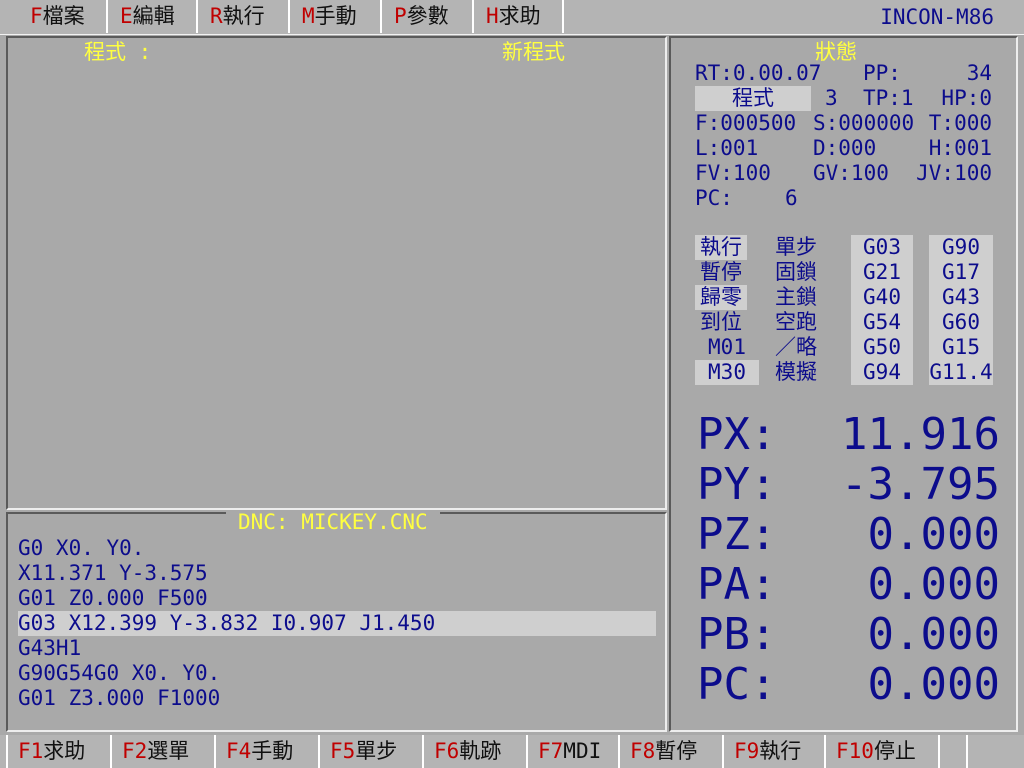 Image resolution: width=1024 pixels, height=768 pixels. What do you see at coordinates (520, 16) in the screenshot?
I see `menu-help: H求助` at bounding box center [520, 16].